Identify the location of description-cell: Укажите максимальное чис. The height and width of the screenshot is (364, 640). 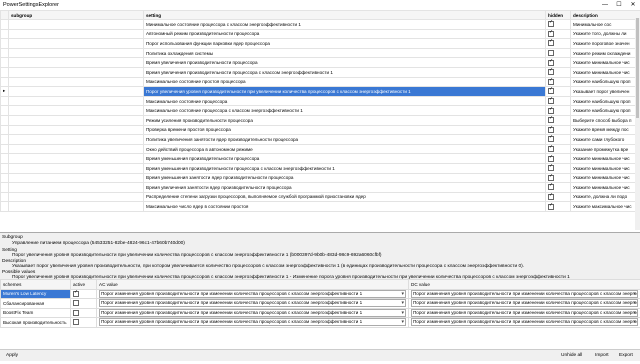
(605, 207).